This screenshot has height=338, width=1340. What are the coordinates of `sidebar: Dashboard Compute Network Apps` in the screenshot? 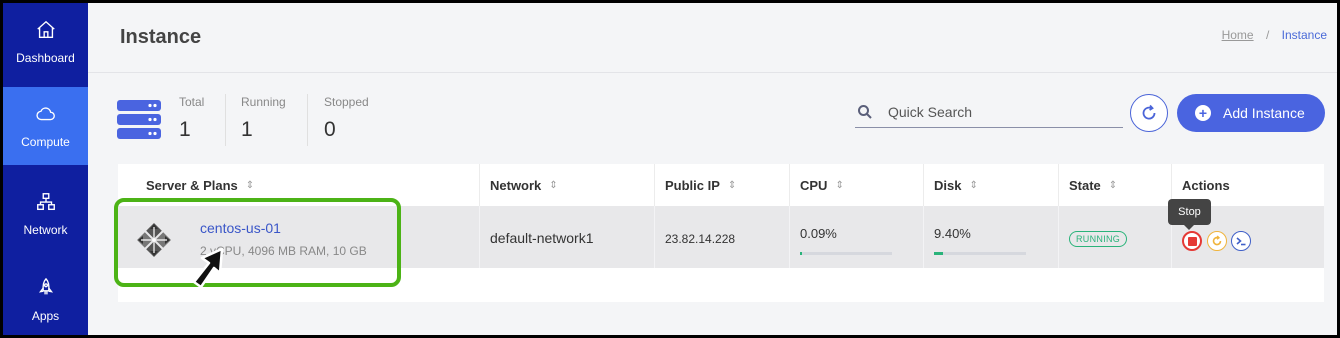 It's located at (45, 169).